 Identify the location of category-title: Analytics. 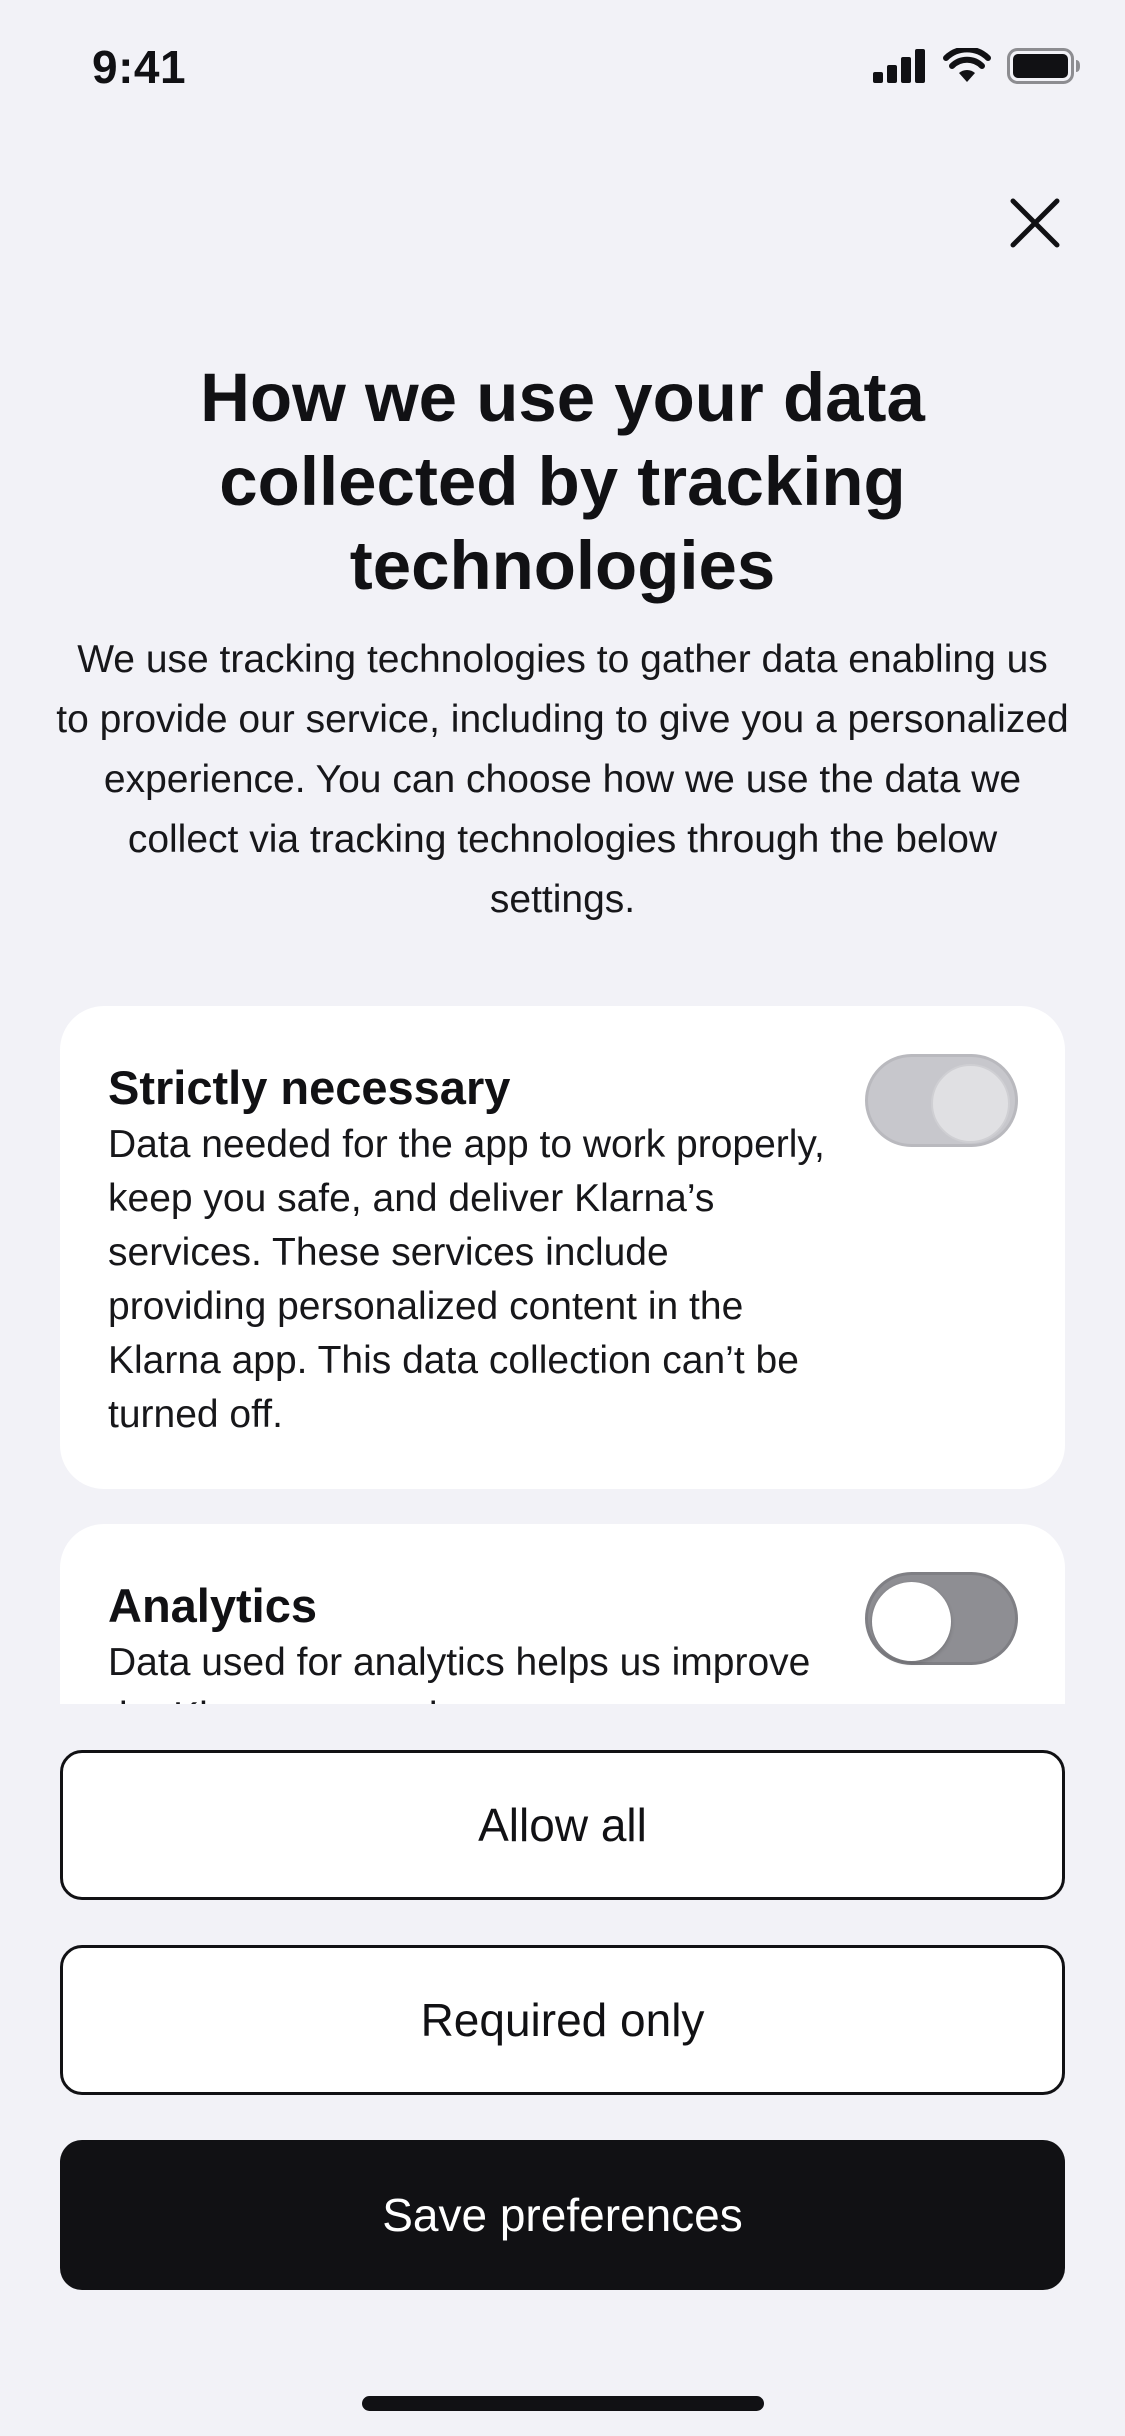
(212, 1605).